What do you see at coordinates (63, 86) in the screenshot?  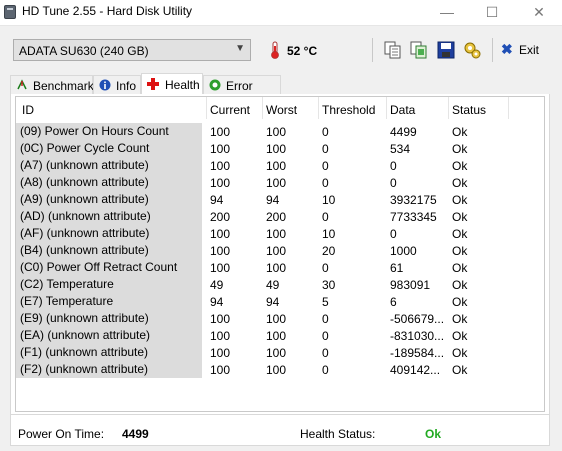 I see `tab-benchmark-label: Benchmark` at bounding box center [63, 86].